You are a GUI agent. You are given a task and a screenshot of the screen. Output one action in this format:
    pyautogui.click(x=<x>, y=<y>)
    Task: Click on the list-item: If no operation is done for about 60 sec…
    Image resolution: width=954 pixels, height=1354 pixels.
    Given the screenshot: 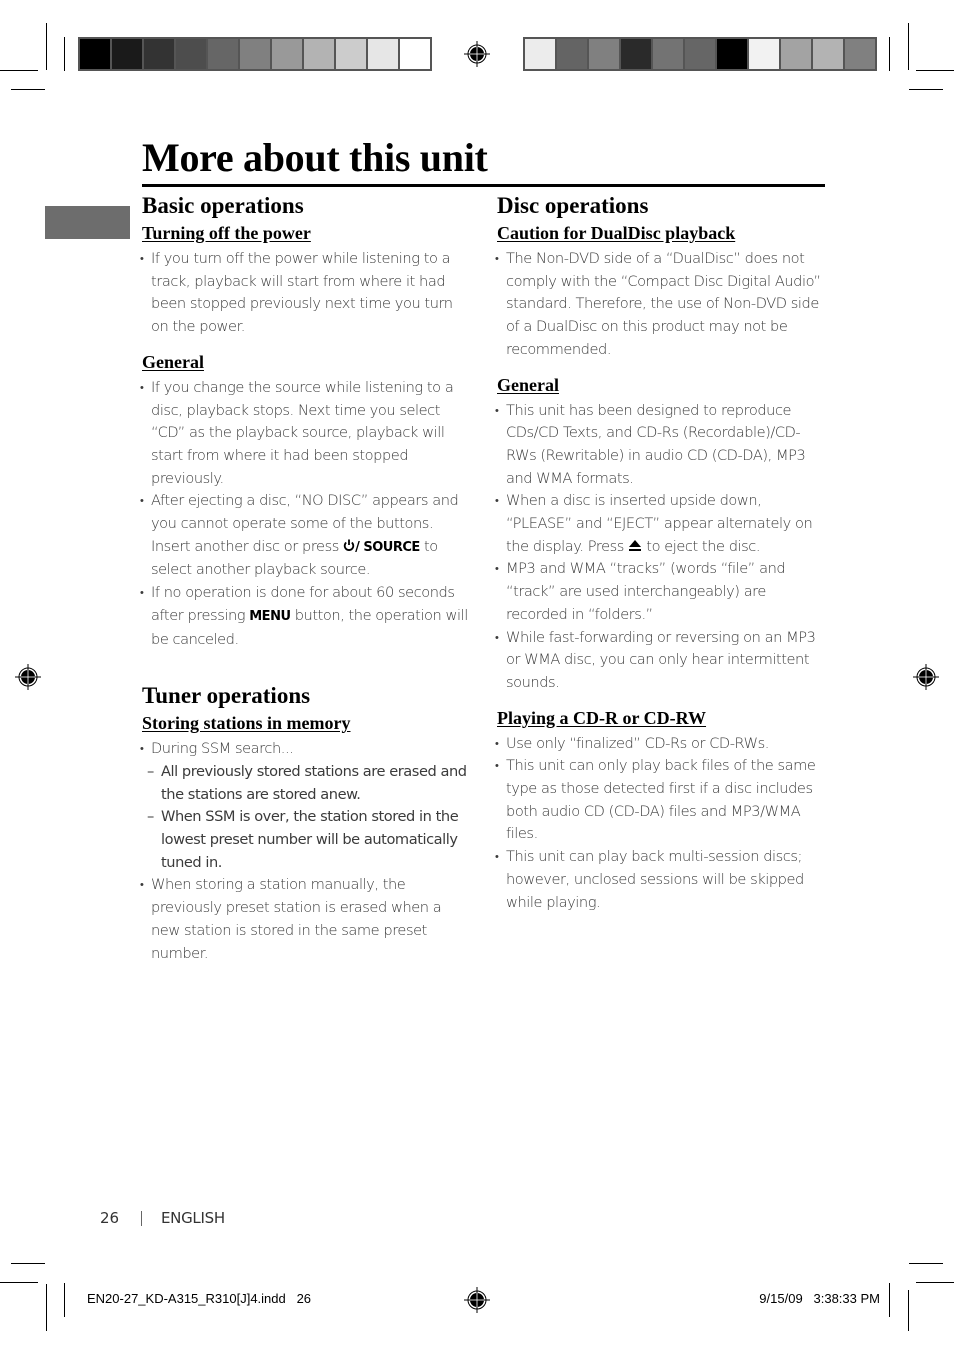 What is the action you would take?
    pyautogui.click(x=306, y=616)
    